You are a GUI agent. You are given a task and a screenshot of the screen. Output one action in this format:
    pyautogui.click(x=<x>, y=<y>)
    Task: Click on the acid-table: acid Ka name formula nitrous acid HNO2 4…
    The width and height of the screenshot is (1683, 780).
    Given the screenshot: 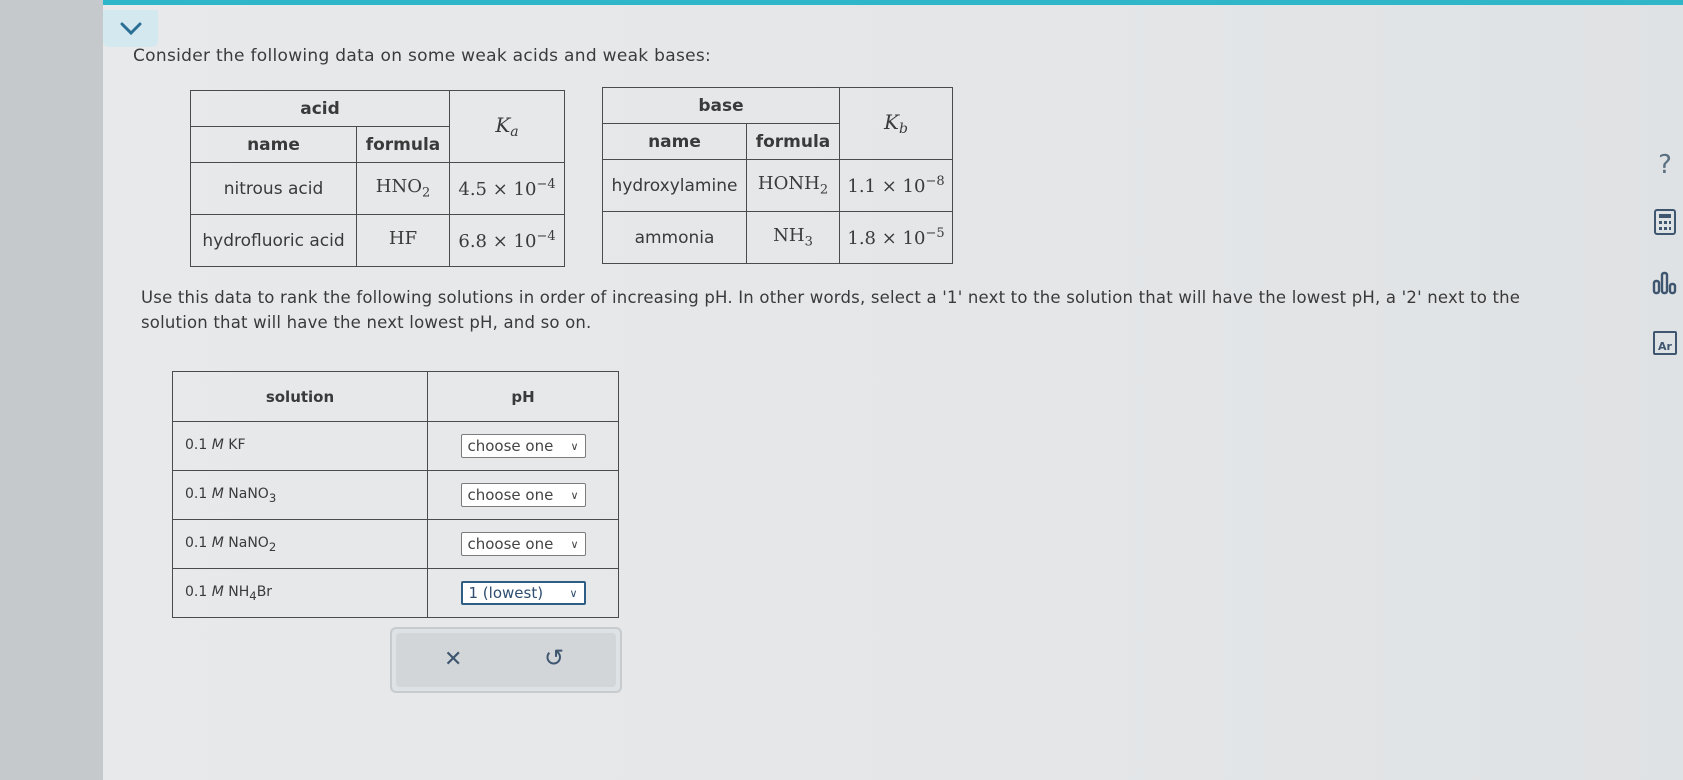 What is the action you would take?
    pyautogui.click(x=377, y=178)
    